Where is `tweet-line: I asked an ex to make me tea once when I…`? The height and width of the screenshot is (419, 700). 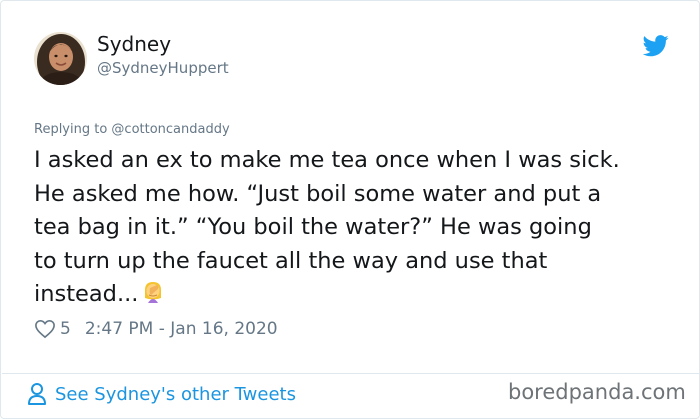
tweet-line: I asked an ex to make me tea once when I… is located at coordinates (327, 160).